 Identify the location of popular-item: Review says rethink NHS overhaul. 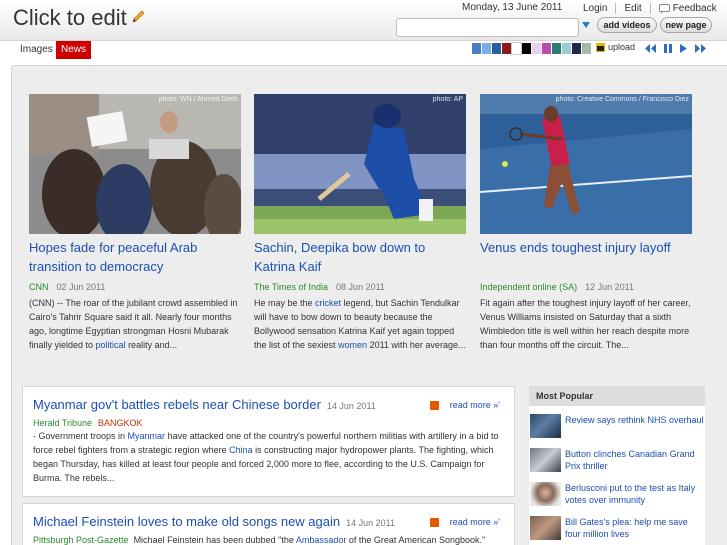
(617, 427).